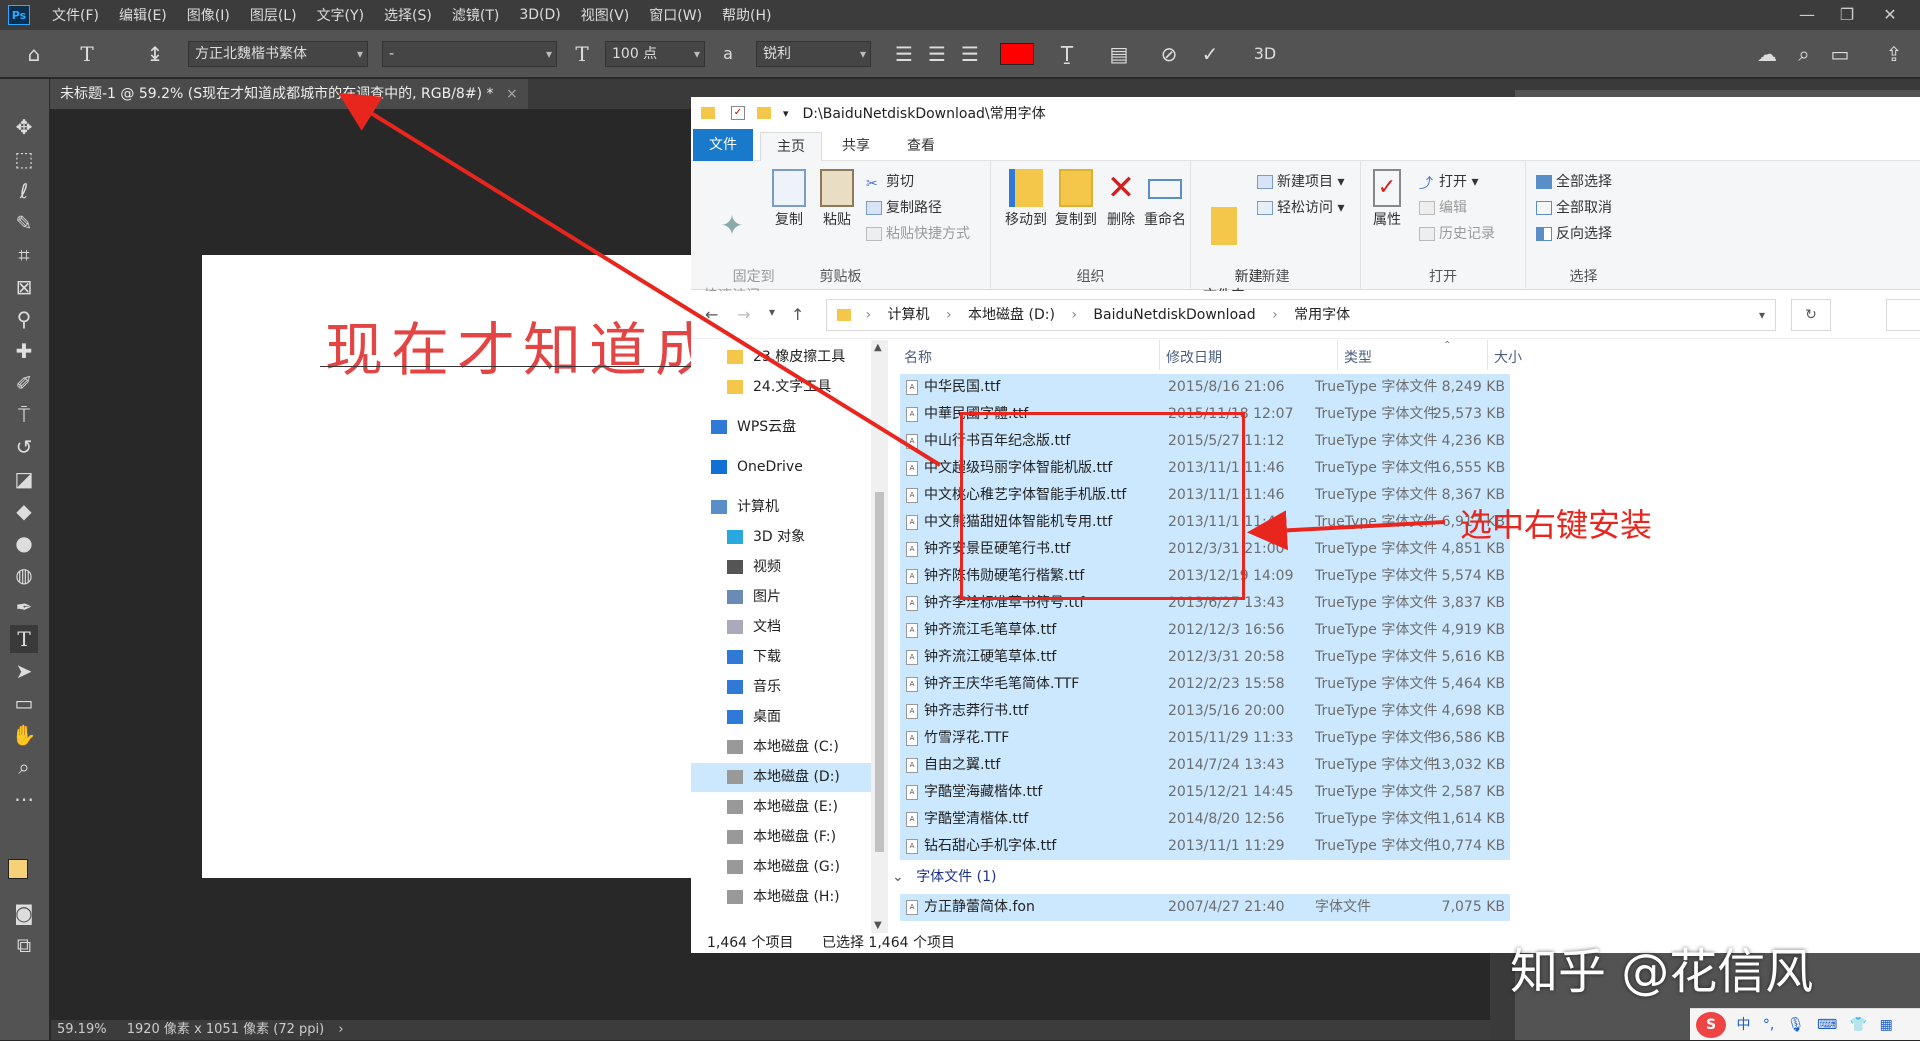  What do you see at coordinates (781, 807) in the screenshot?
I see `nav-item: 本地磁盘 (E:)` at bounding box center [781, 807].